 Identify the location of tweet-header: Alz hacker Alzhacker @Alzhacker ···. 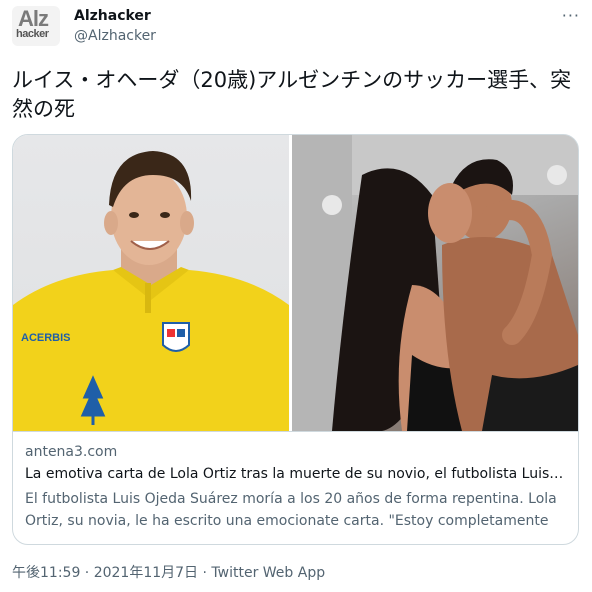
(296, 26).